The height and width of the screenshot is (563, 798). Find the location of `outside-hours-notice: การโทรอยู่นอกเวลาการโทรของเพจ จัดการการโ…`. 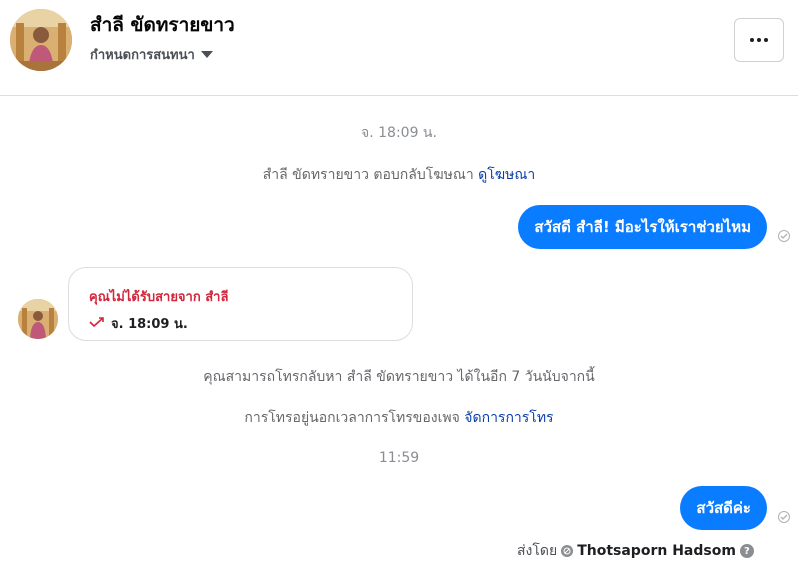

outside-hours-notice: การโทรอยู่นอกเวลาการโทรของเพจ จัดการการโ… is located at coordinates (399, 418).